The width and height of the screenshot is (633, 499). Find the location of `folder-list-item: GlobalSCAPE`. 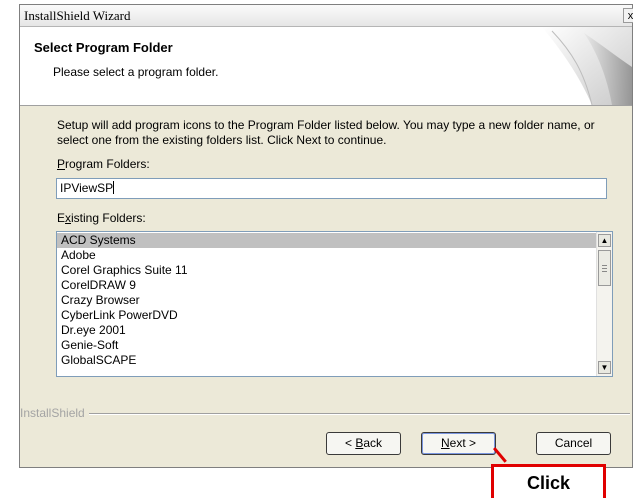

folder-list-item: GlobalSCAPE is located at coordinates (326, 360).